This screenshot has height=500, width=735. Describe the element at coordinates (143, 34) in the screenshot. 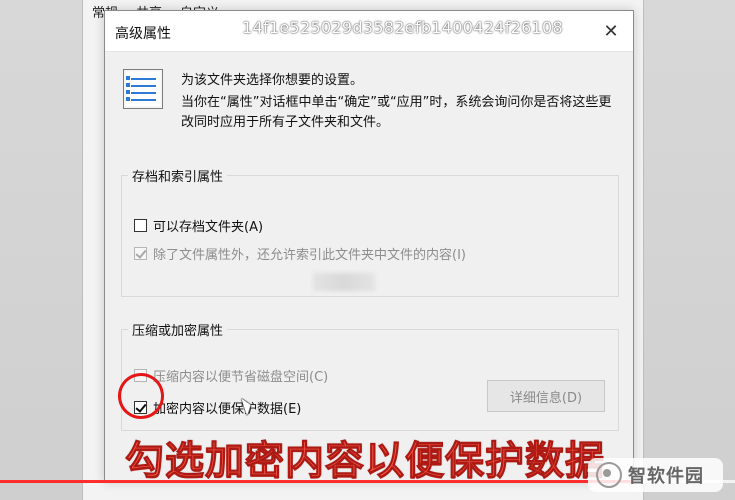

I see `dialog-title: 高级属性` at that location.